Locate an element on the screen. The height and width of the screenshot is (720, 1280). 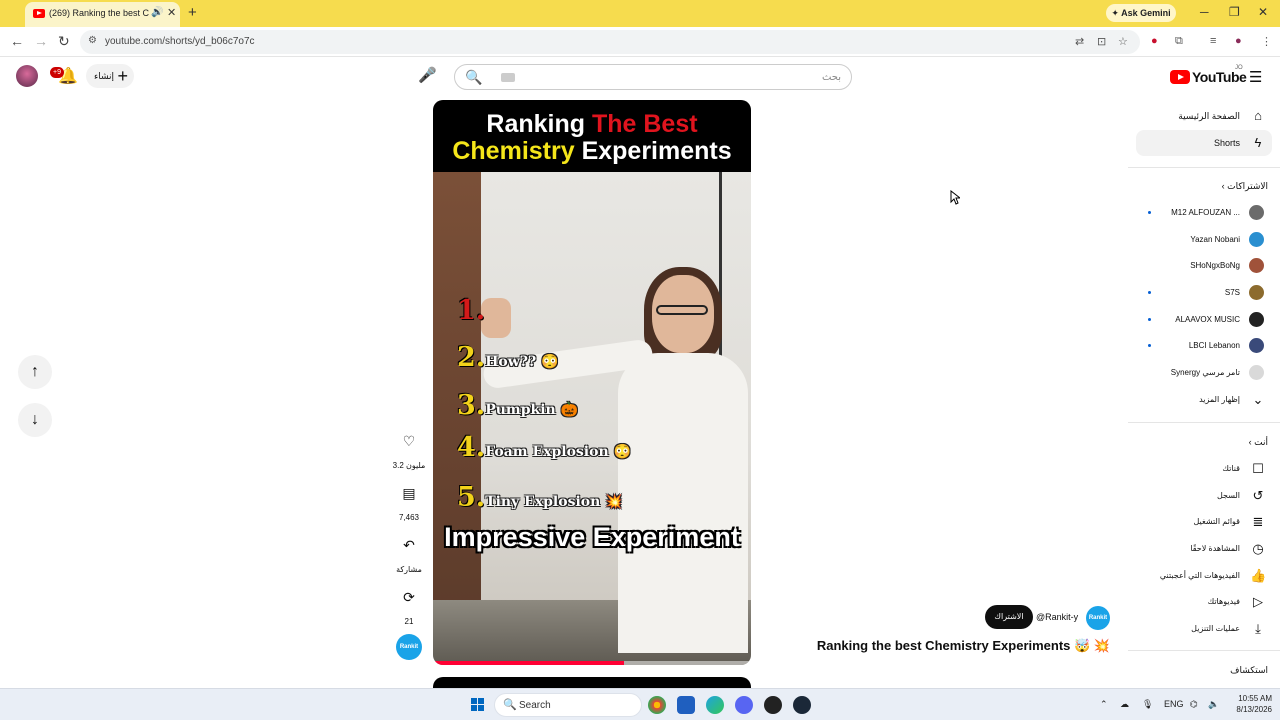
new-content-dot is located at coordinates (1149, 292).